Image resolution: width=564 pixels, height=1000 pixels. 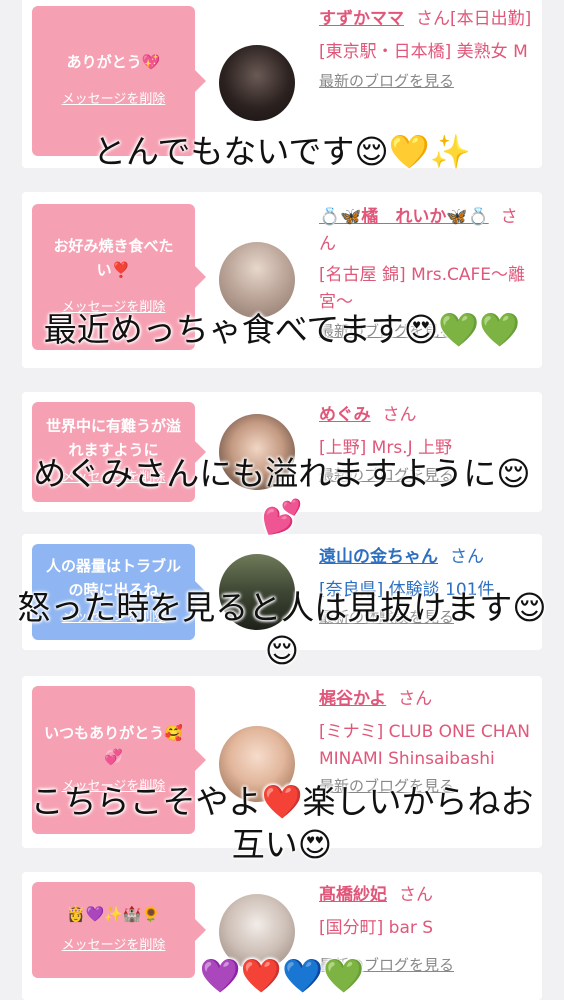 What do you see at coordinates (426, 81) in the screenshot?
I see `latest-blog-link: 最新のブログを見る` at bounding box center [426, 81].